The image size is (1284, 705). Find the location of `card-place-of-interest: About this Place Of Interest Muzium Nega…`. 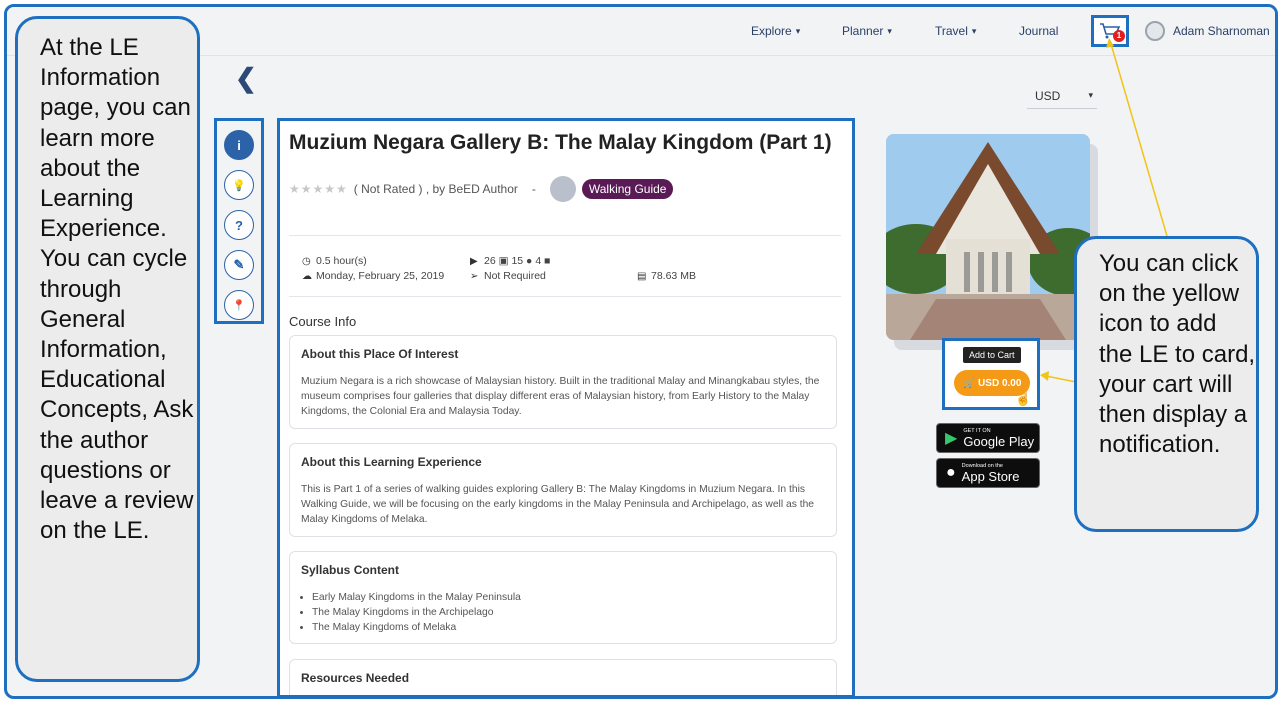

card-place-of-interest: About this Place Of Interest Muzium Nega… is located at coordinates (563, 382).